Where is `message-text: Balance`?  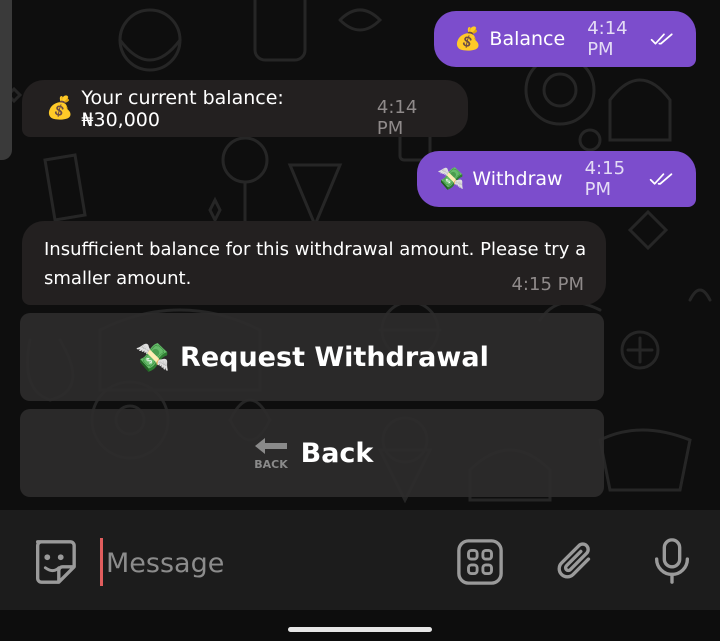
message-text: Balance is located at coordinates (527, 39).